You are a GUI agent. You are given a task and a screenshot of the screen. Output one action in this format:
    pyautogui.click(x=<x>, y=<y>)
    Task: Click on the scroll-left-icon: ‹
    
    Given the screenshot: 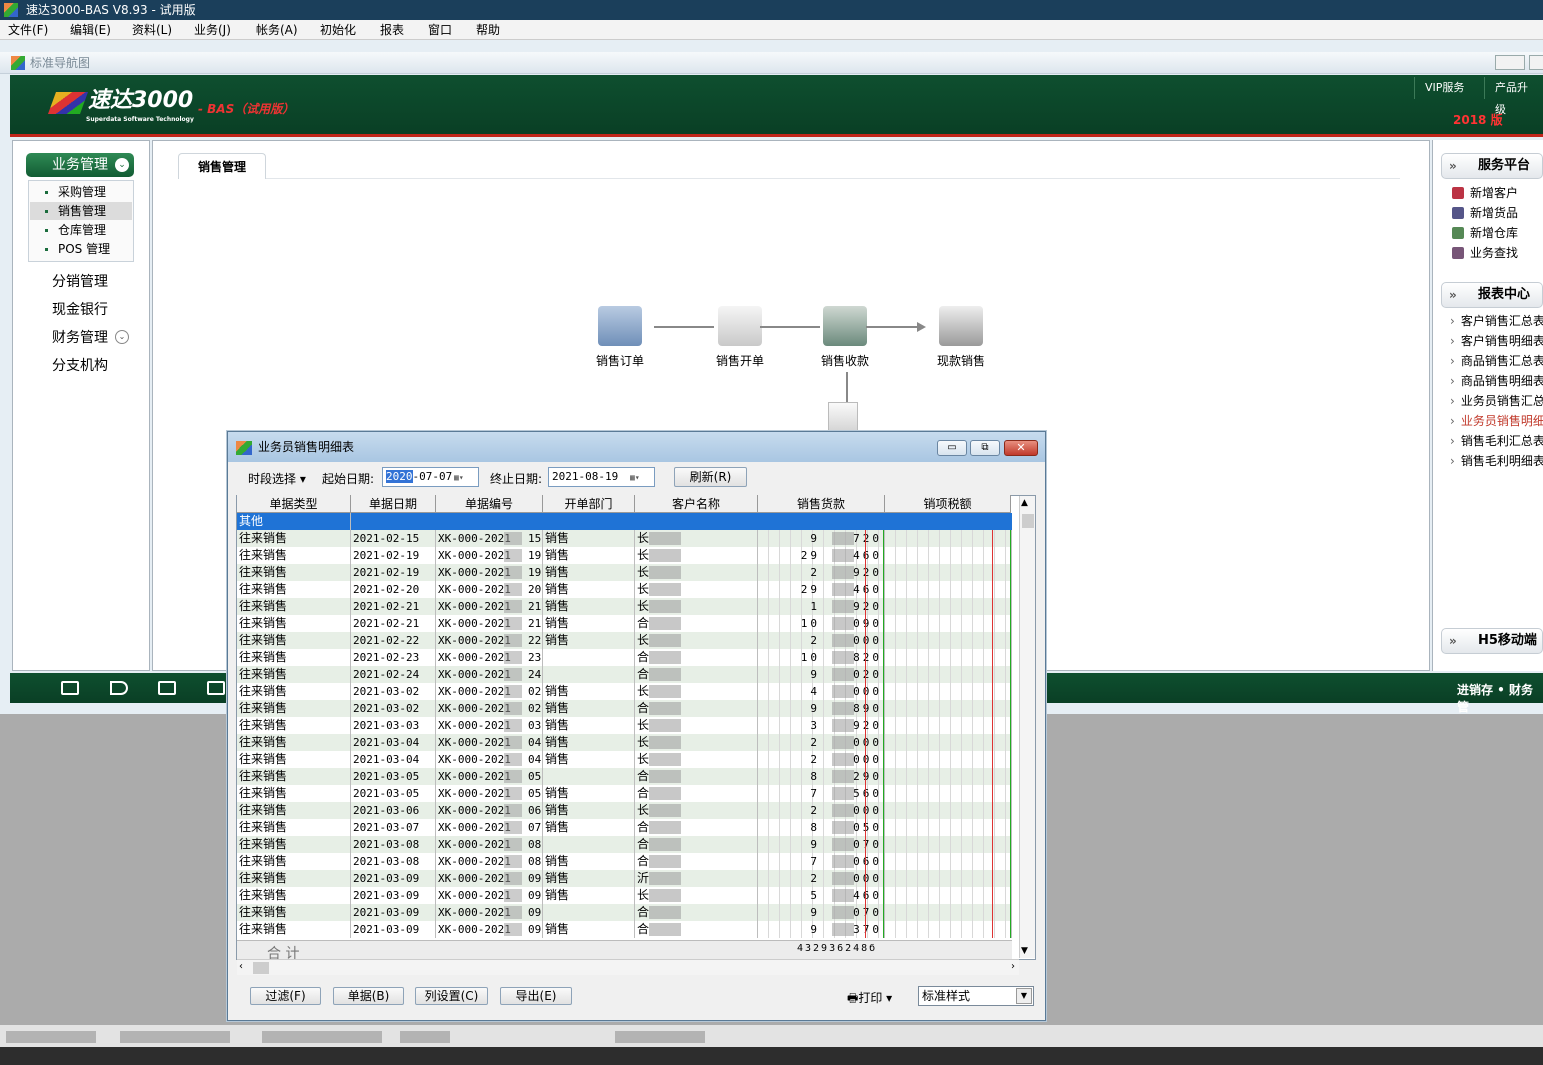 What is the action you would take?
    pyautogui.click(x=241, y=966)
    